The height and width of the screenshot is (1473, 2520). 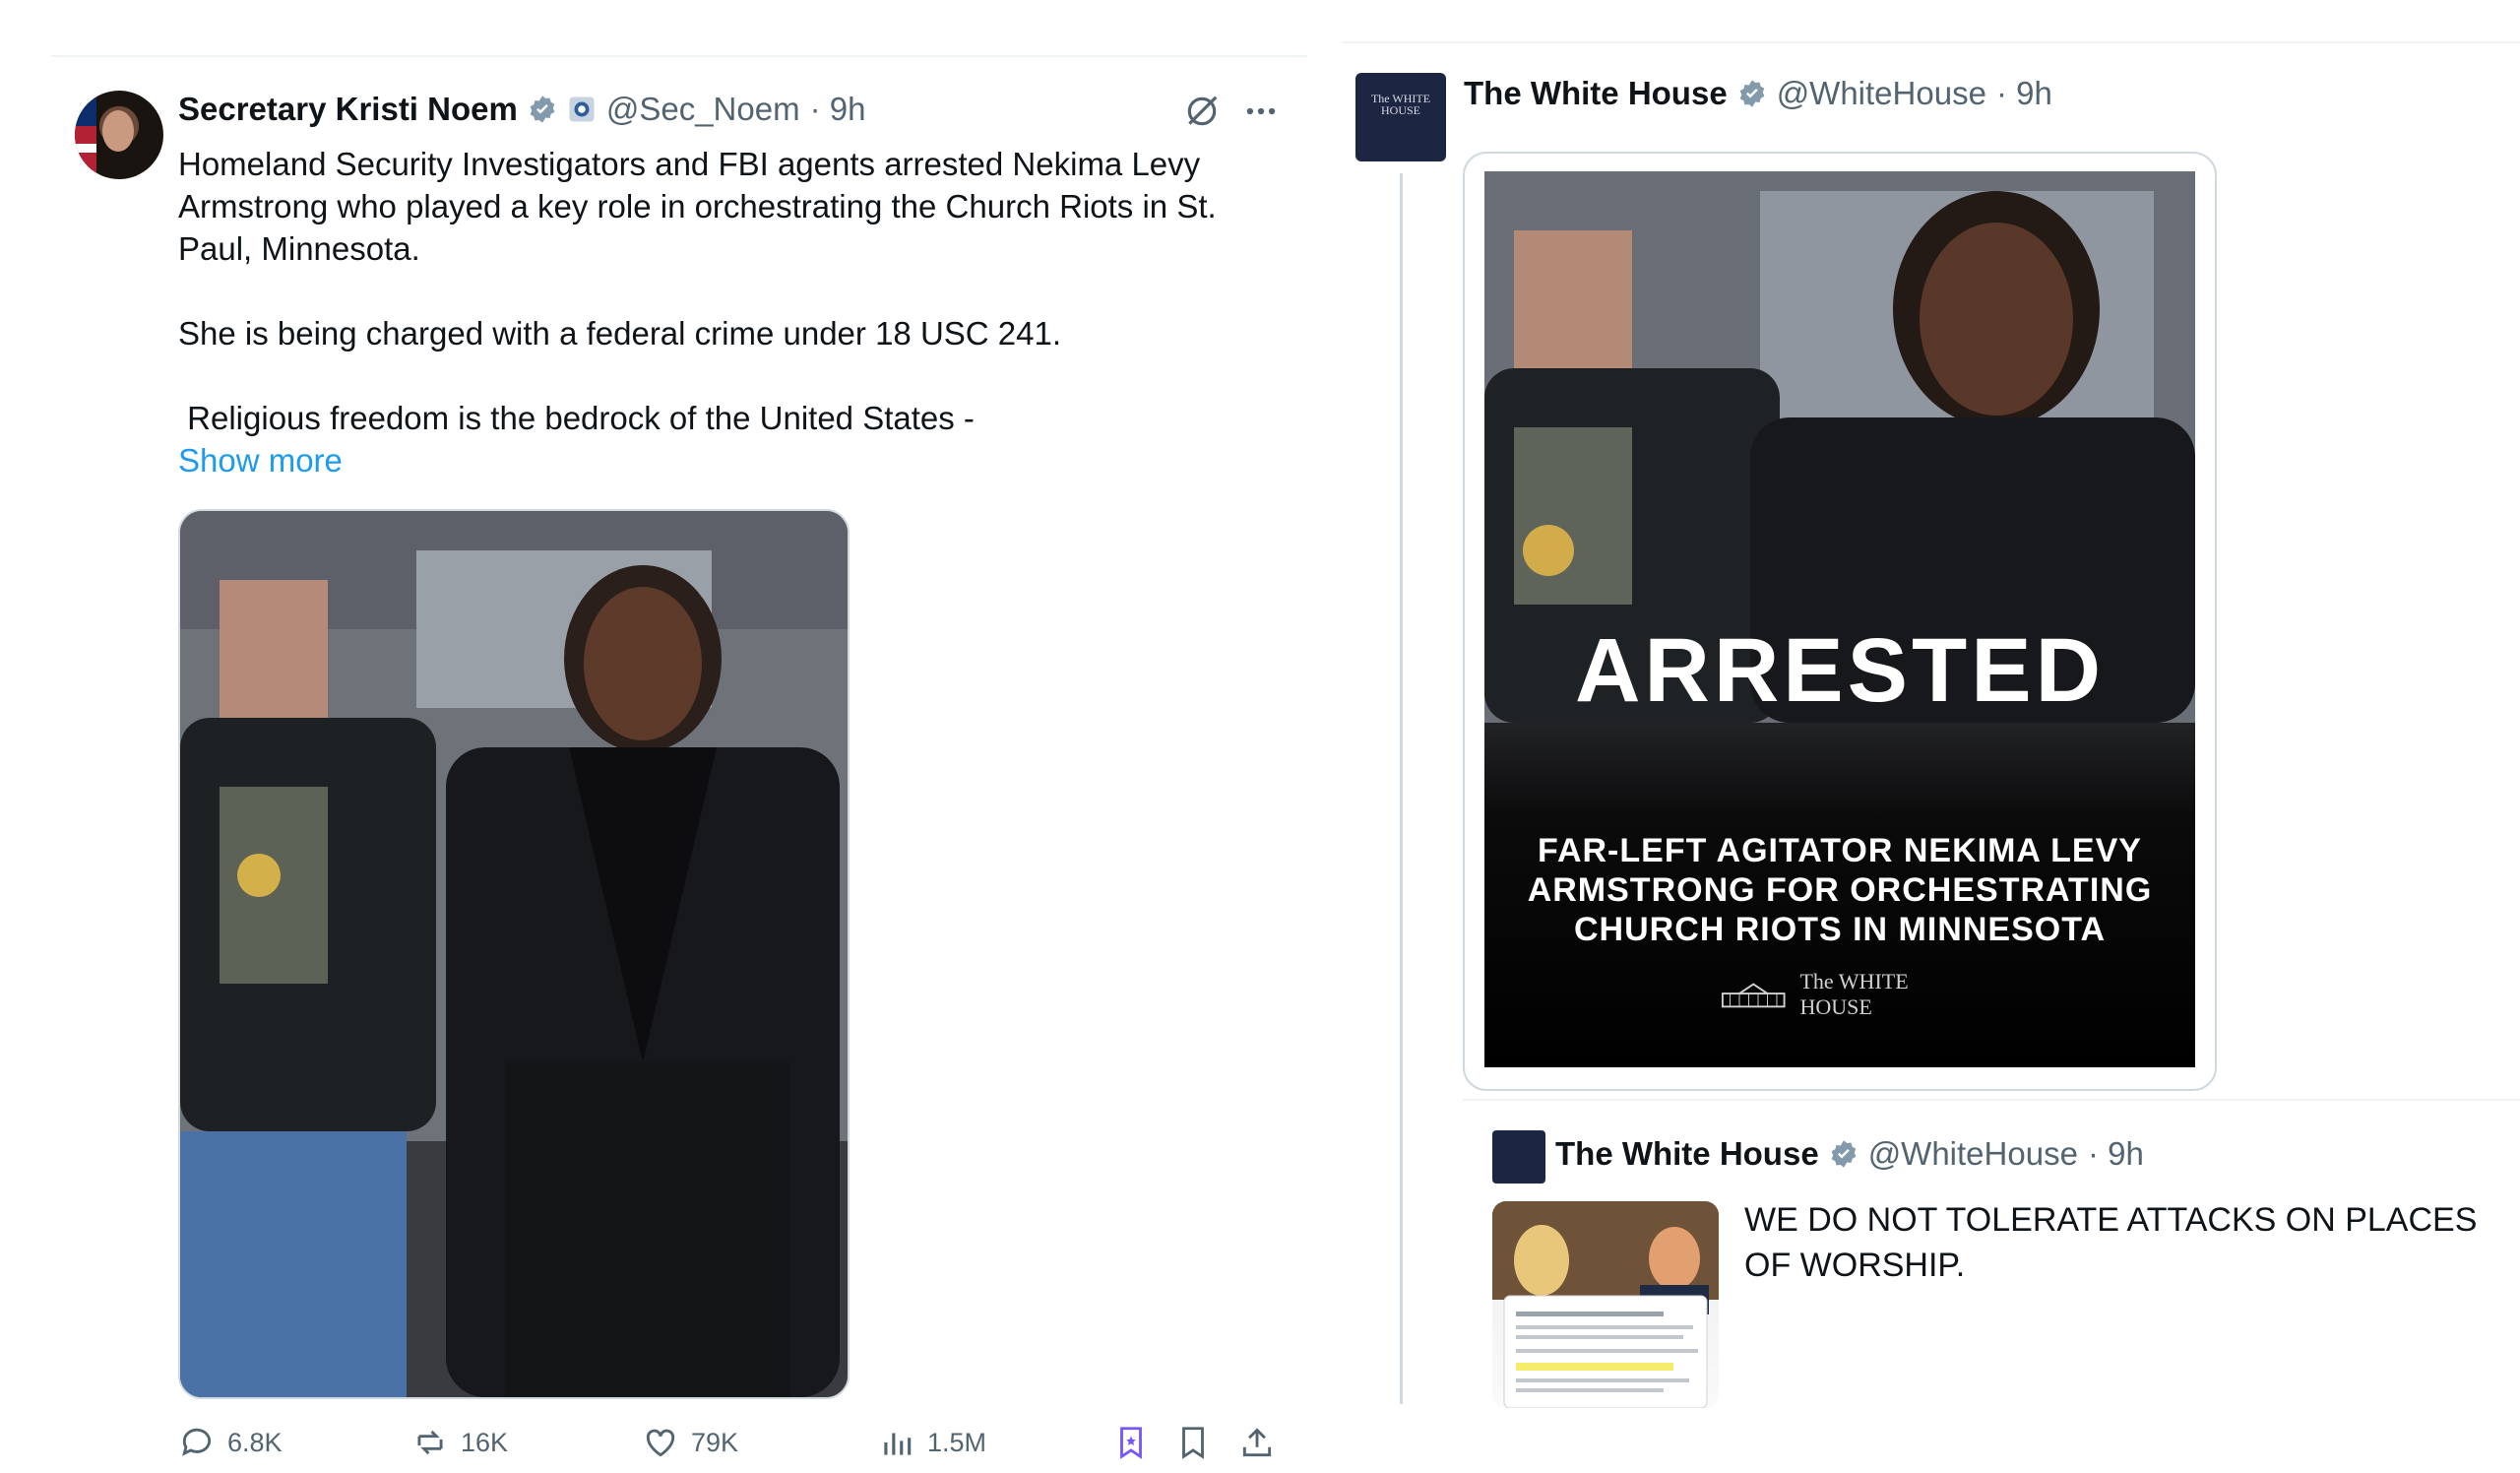 I want to click on views-count: 1.5M, so click(x=957, y=1442).